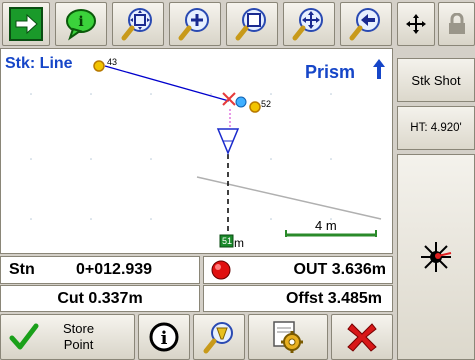 This screenshot has height=360, width=475. I want to click on settings-button, so click(288, 337).